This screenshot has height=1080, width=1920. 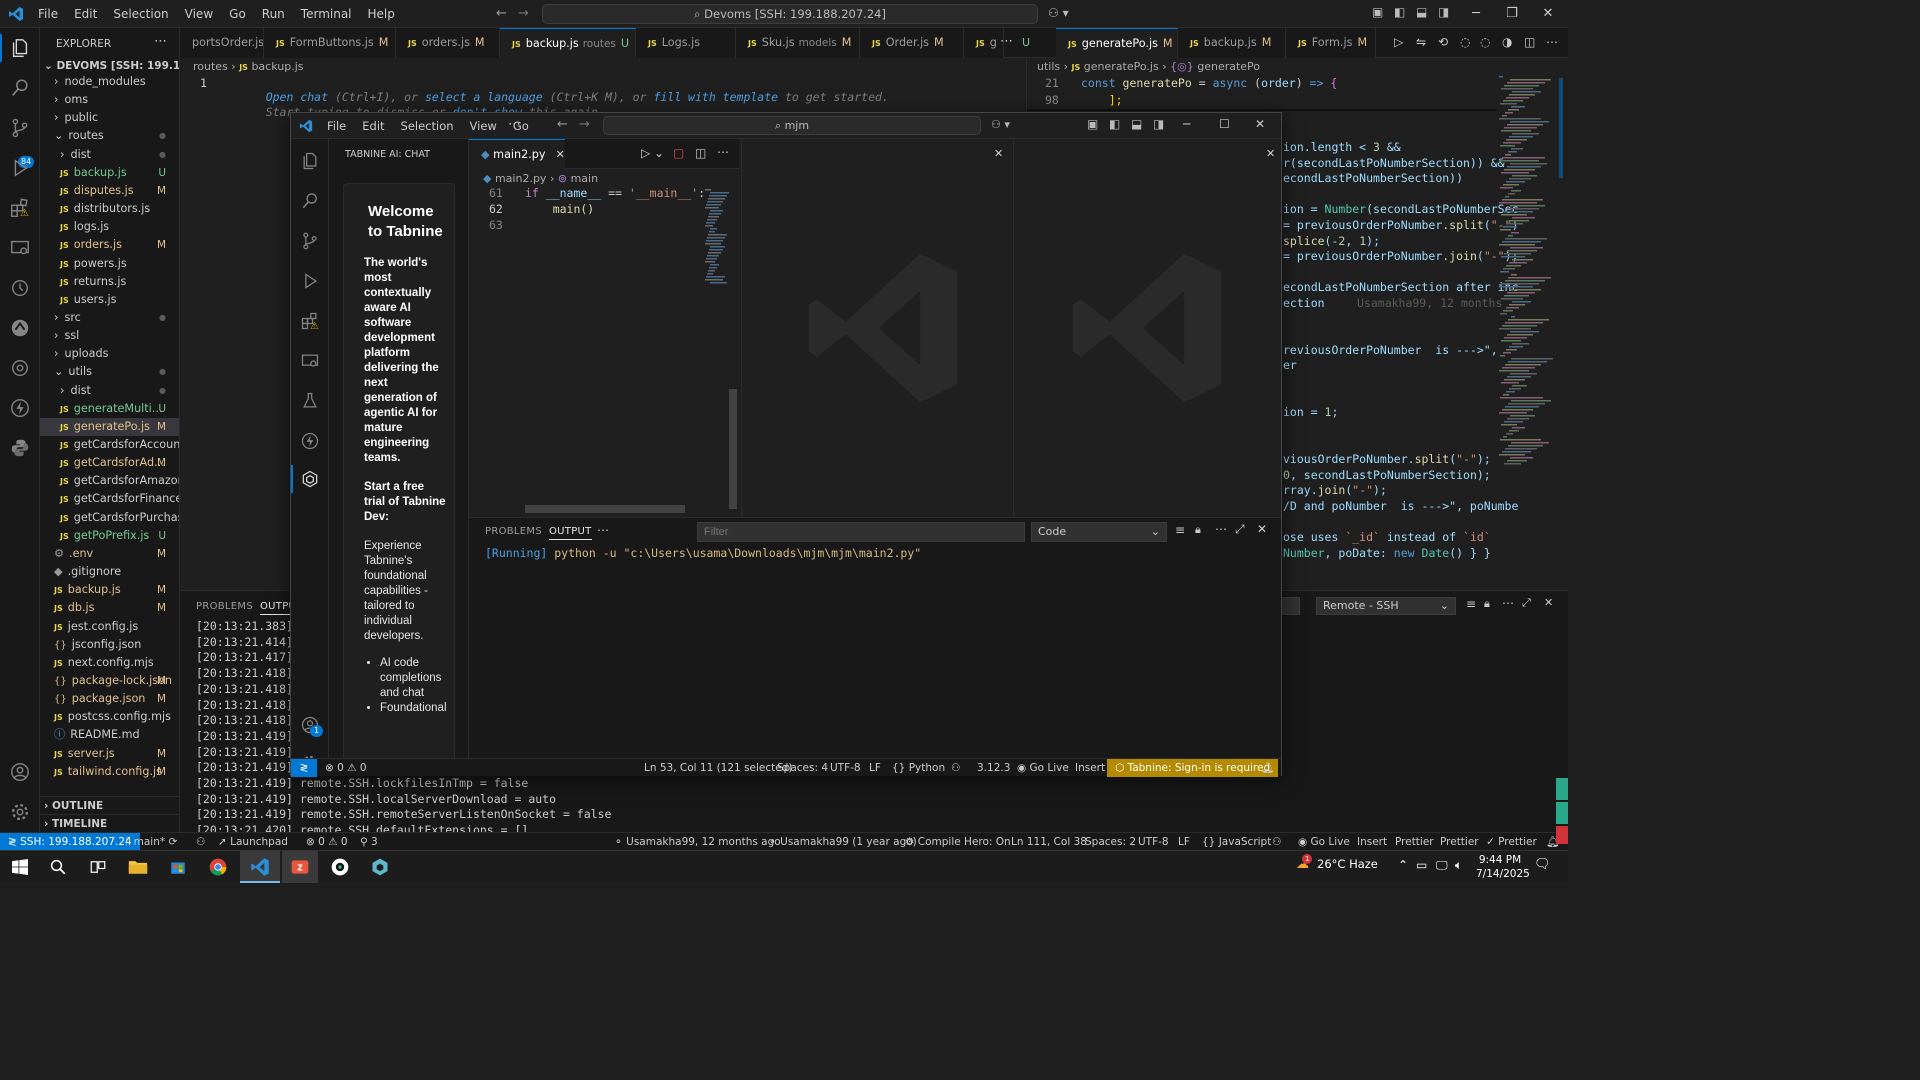 What do you see at coordinates (652, 153) in the screenshot?
I see `run-python-icon: ▷ ⌄` at bounding box center [652, 153].